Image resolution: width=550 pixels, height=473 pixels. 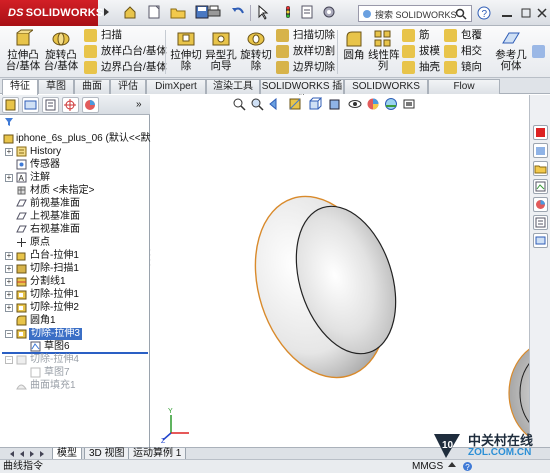 What do you see at coordinates (90, 105) in the screenshot?
I see `display-manager-tab-icon` at bounding box center [90, 105].